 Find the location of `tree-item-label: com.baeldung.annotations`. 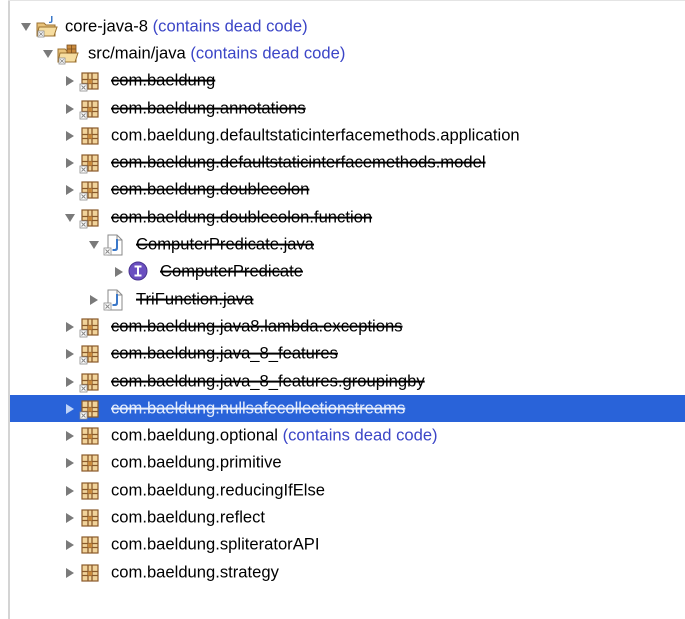

tree-item-label: com.baeldung.annotations is located at coordinates (208, 108).